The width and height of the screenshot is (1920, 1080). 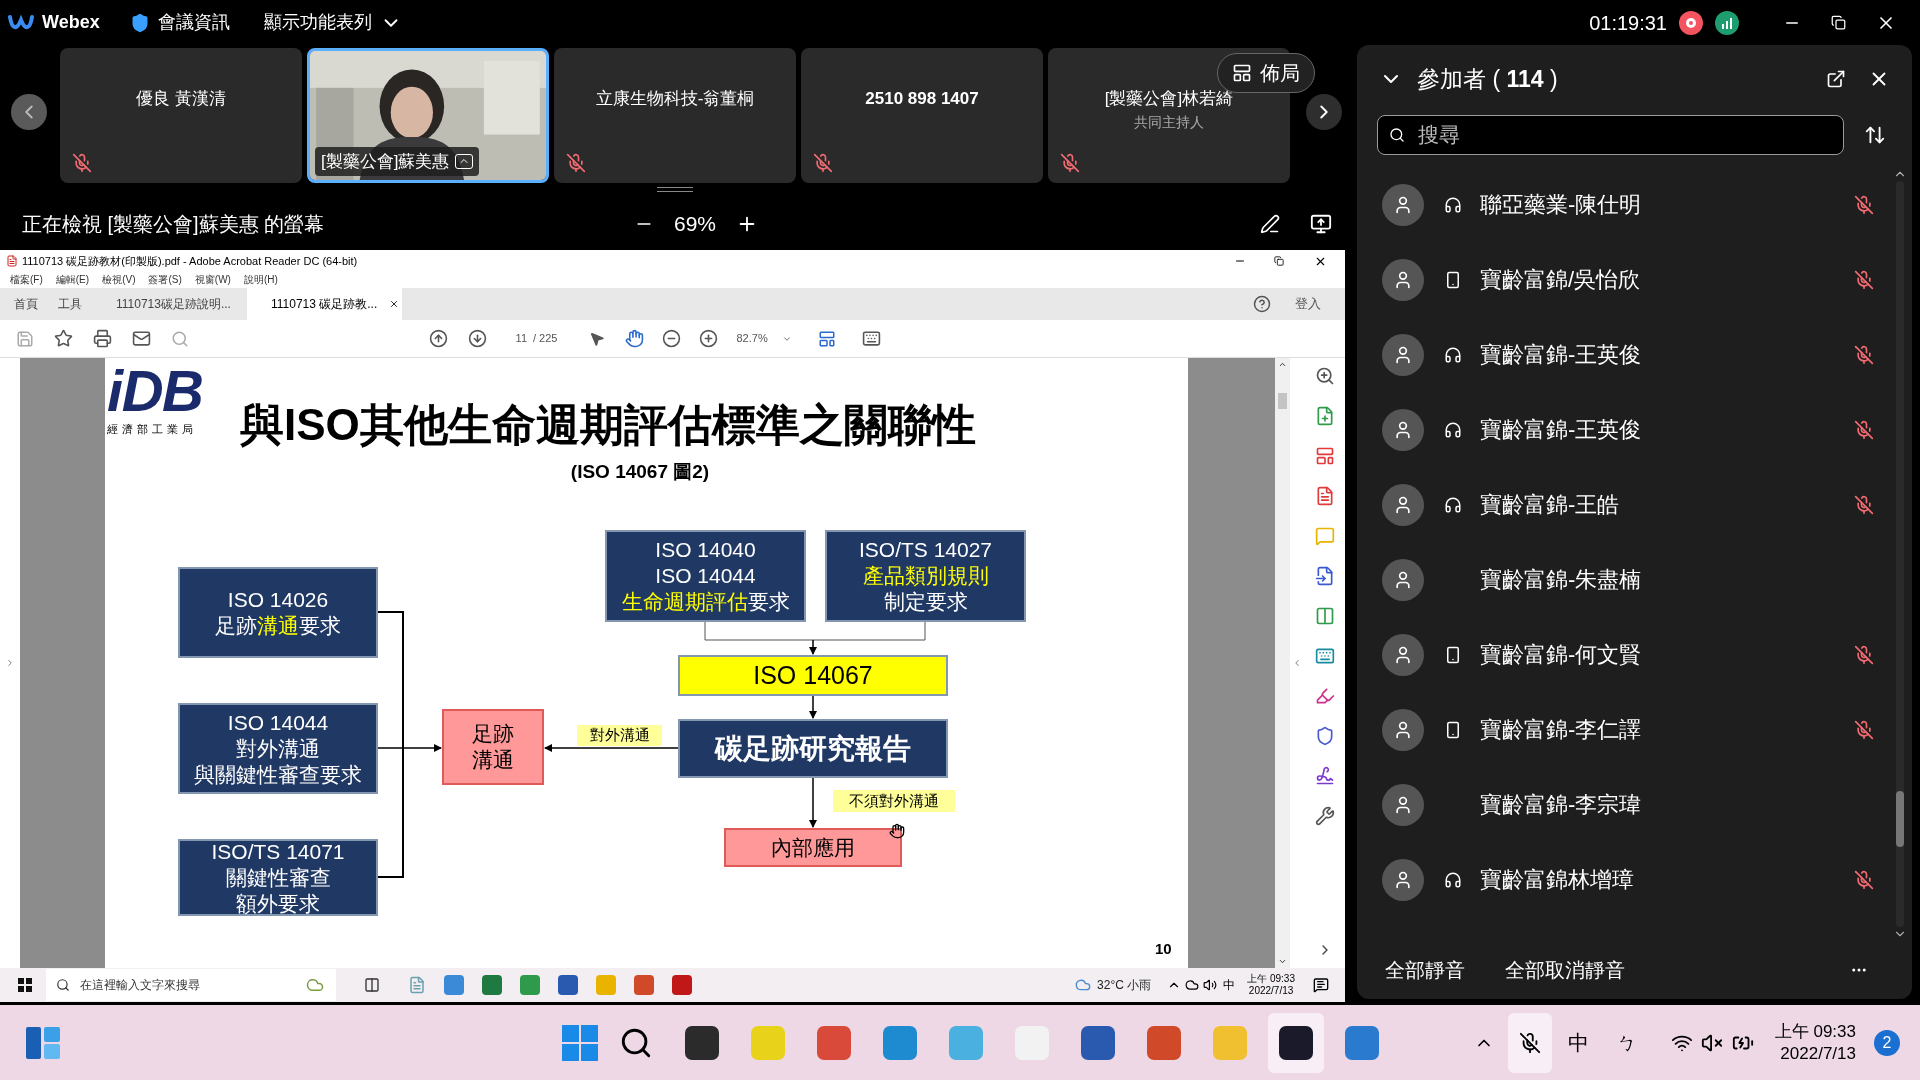 I want to click on menu-item: 編輯(E), so click(x=72, y=280).